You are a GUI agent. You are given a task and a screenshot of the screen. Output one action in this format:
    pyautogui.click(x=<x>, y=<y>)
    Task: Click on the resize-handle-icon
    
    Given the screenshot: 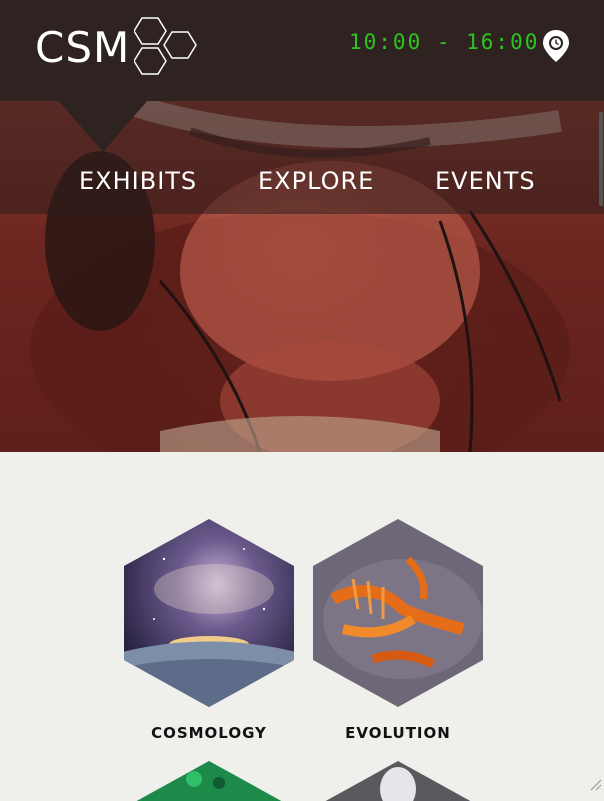 What is the action you would take?
    pyautogui.click(x=595, y=784)
    